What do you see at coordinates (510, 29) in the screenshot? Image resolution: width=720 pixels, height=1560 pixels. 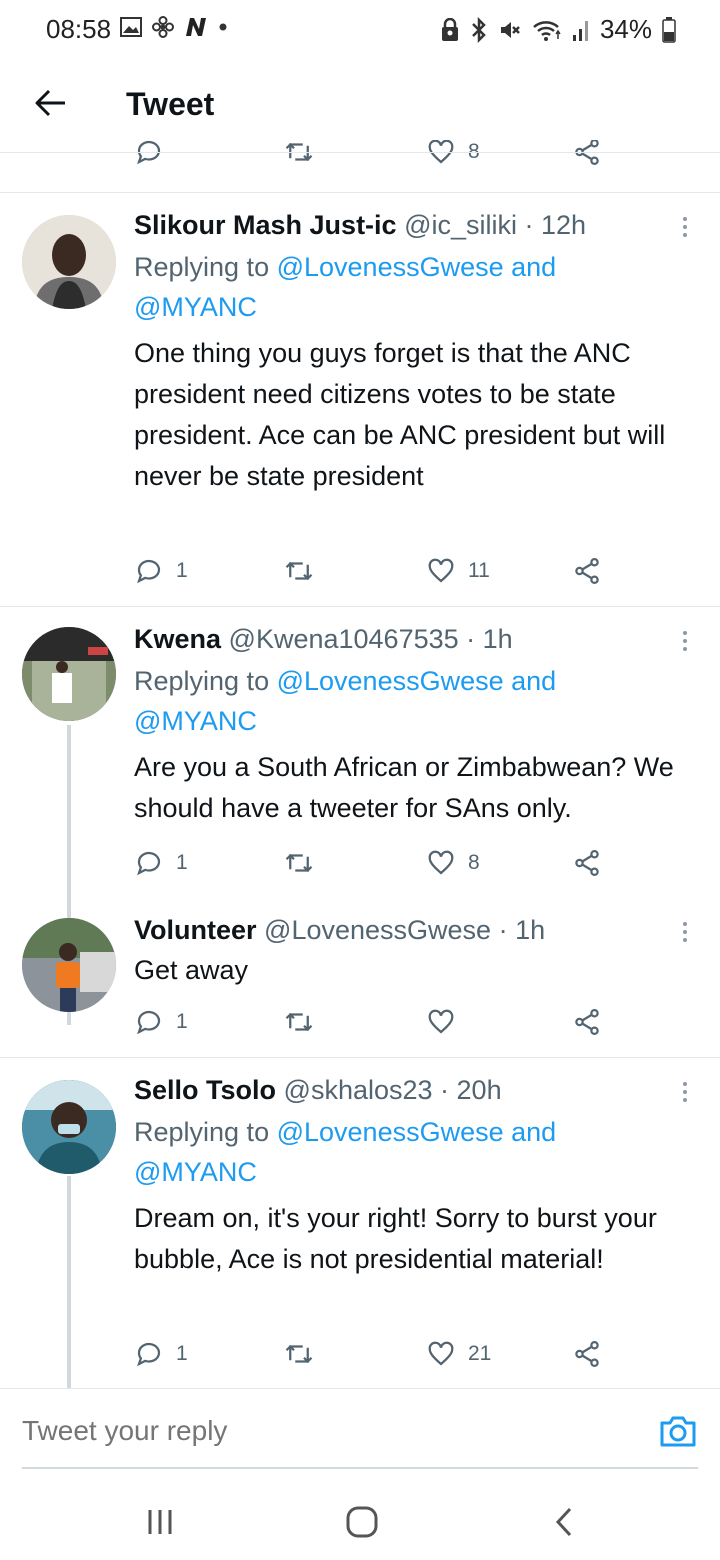 I see `mute-icon` at bounding box center [510, 29].